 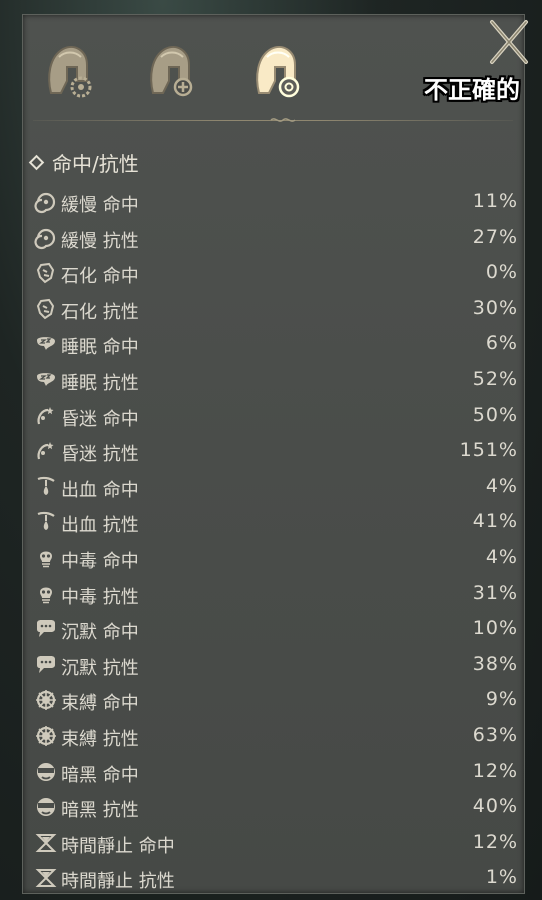 I want to click on stat-value: 40%, so click(x=495, y=806).